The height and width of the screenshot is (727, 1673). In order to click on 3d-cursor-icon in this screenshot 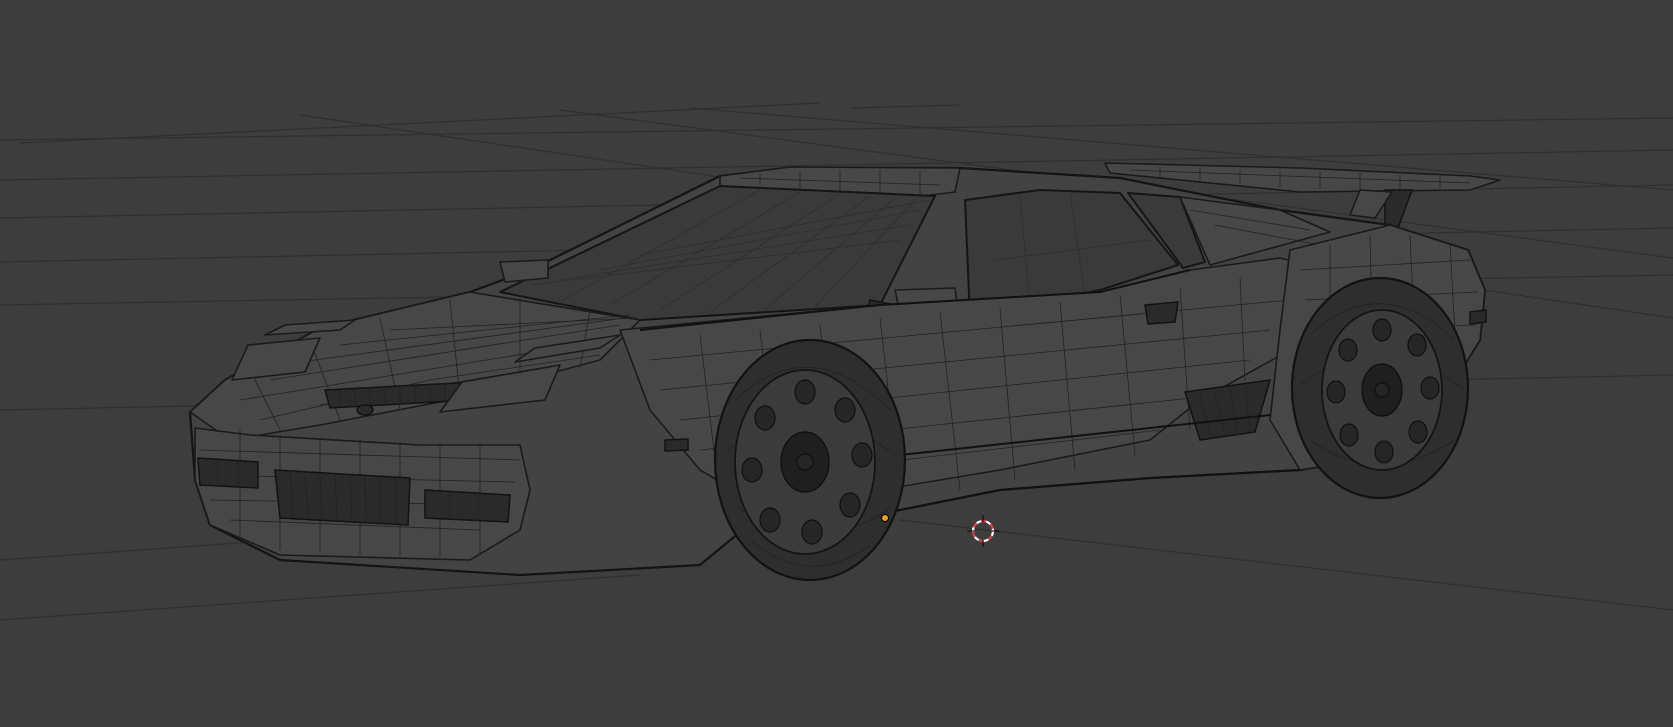, I will do `click(983, 531)`.